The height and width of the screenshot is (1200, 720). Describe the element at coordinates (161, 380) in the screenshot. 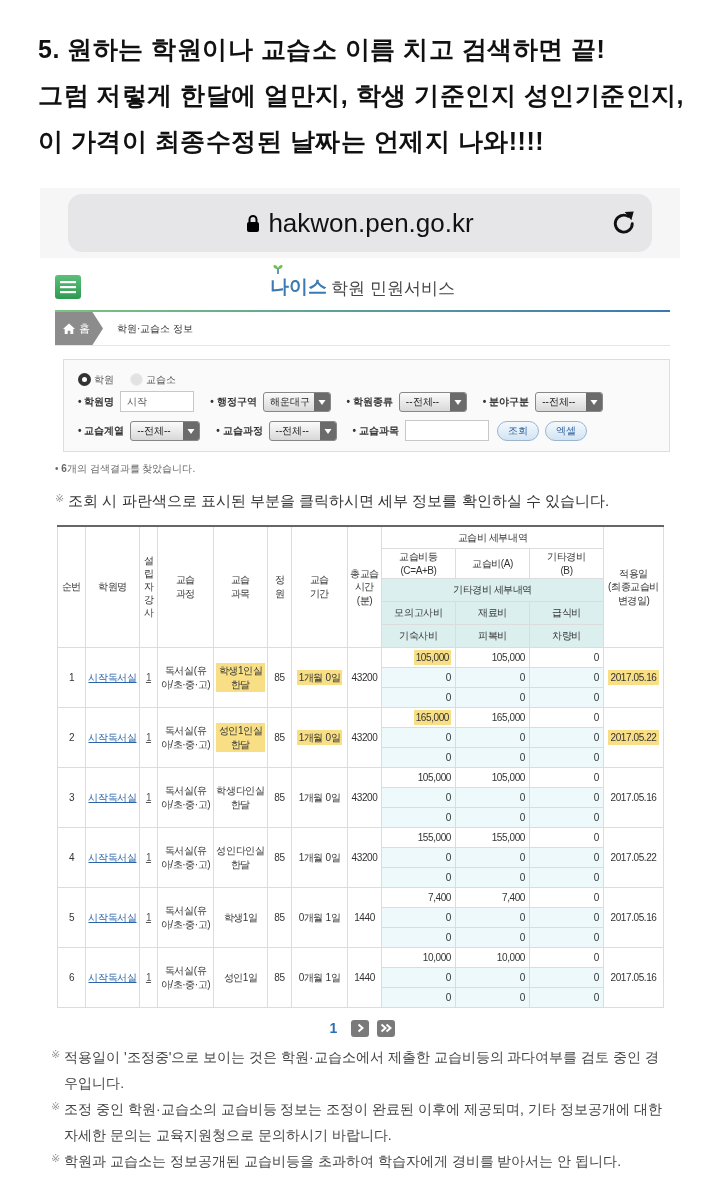

I see `radio-label: 교습소` at that location.